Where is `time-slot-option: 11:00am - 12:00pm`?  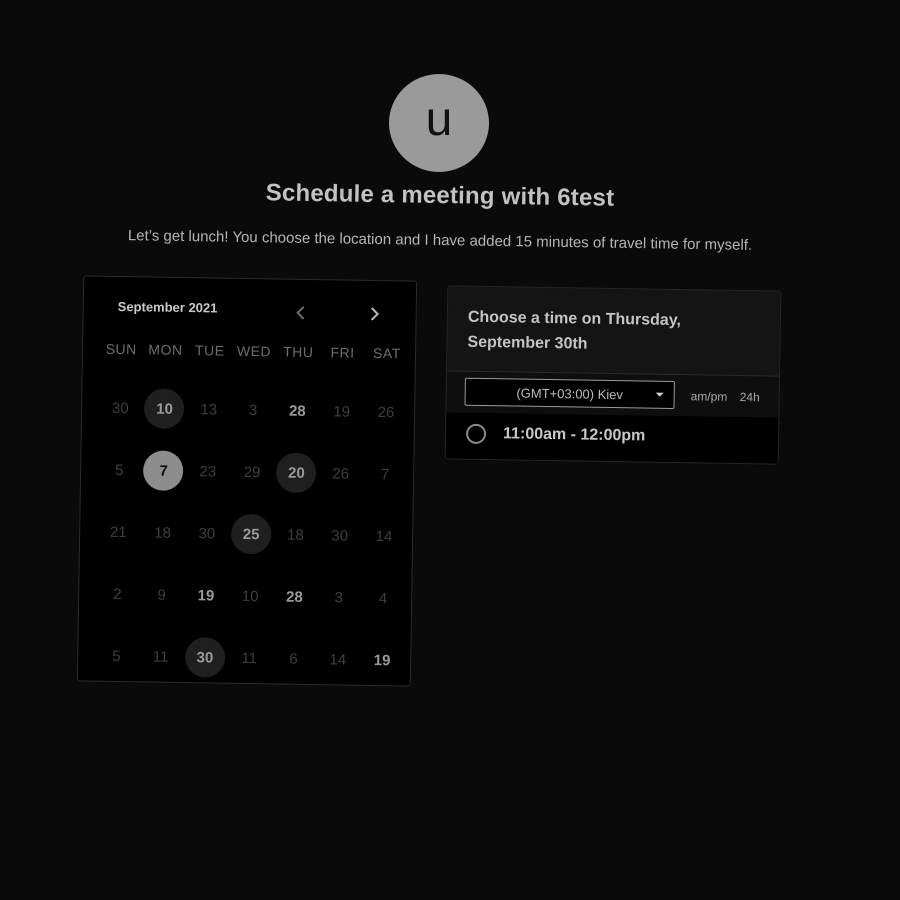
time-slot-option: 11:00am - 12:00pm is located at coordinates (612, 438).